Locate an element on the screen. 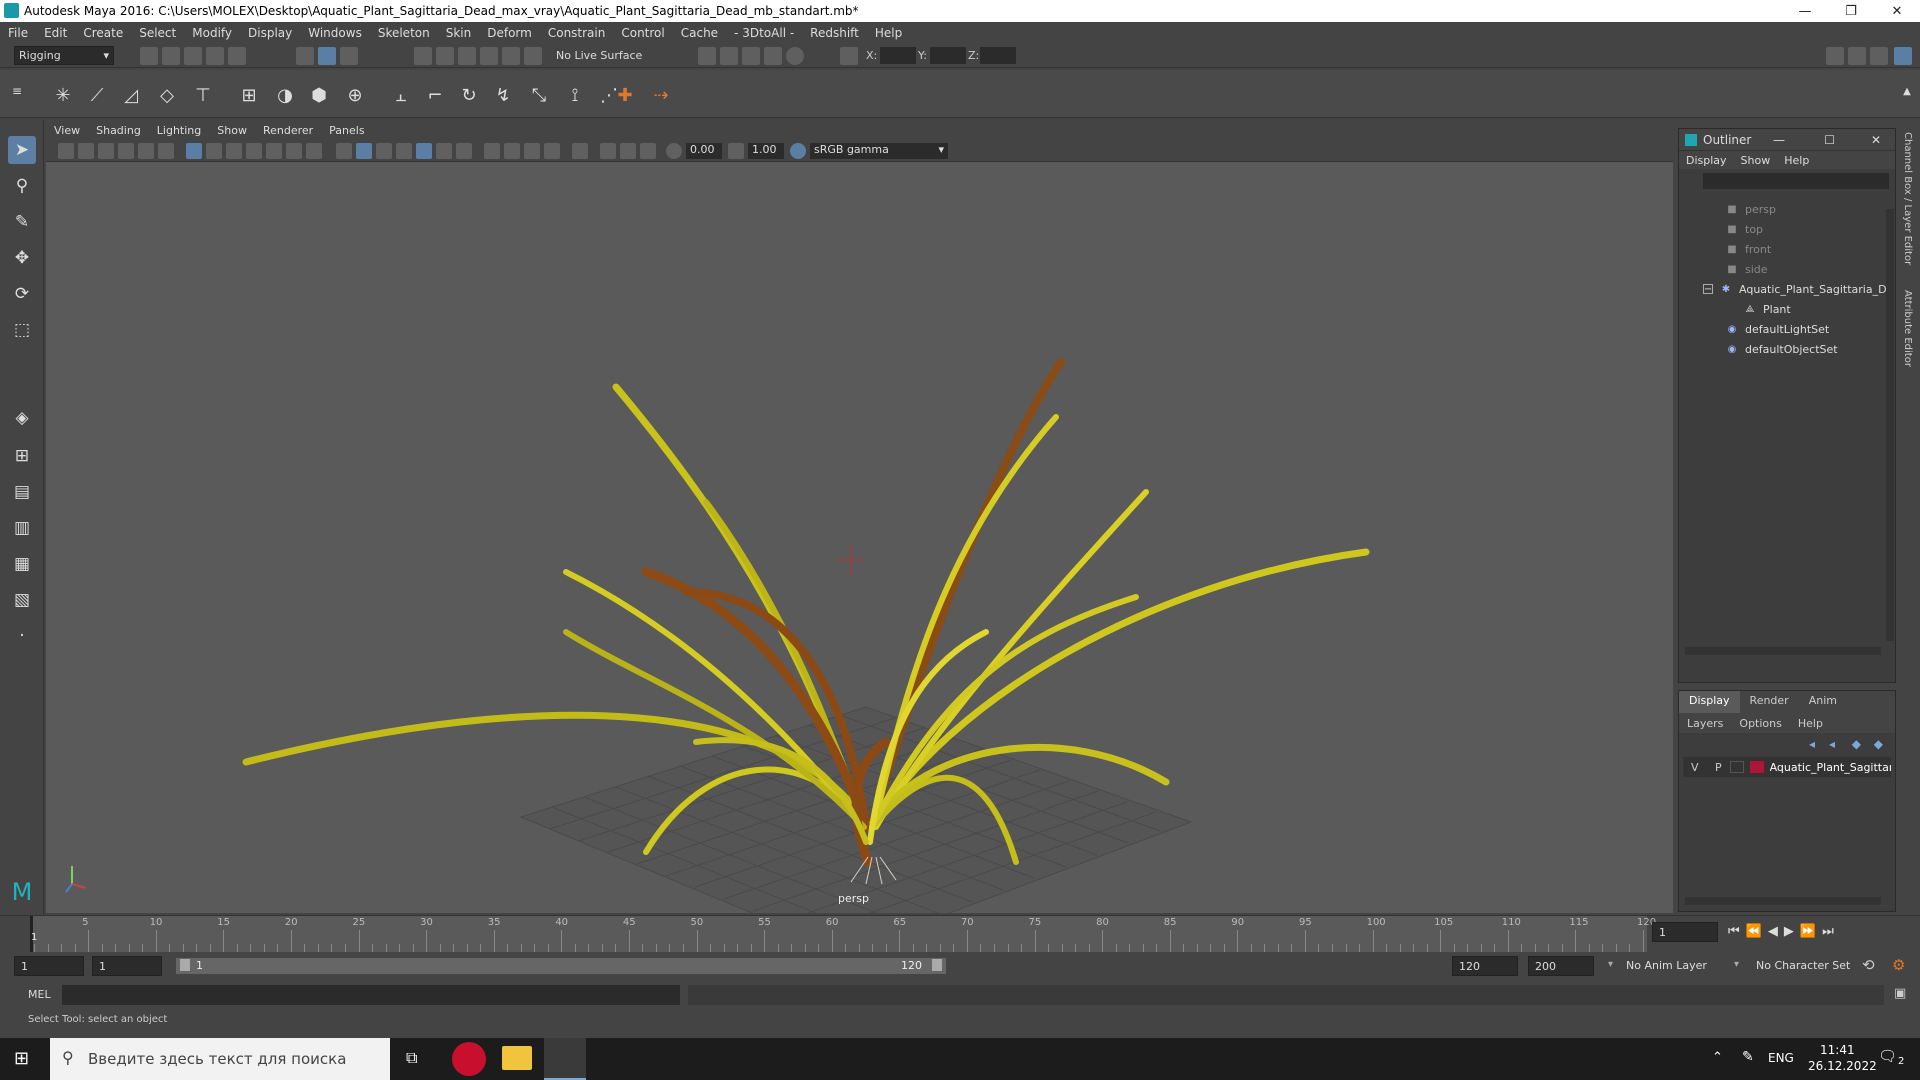  outliner-menu-display: Display is located at coordinates (1706, 160).